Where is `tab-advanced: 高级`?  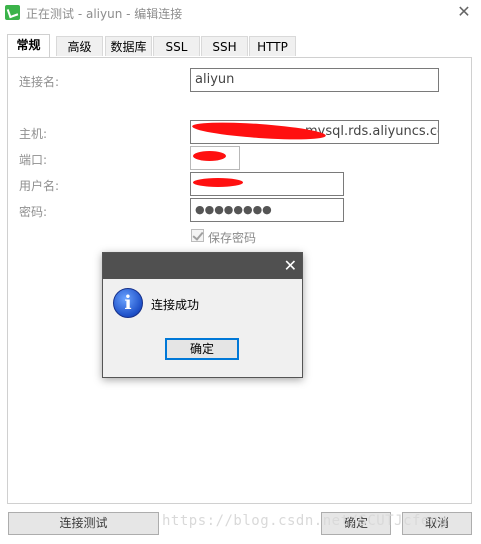
tab-advanced: 高级 is located at coordinates (79, 46).